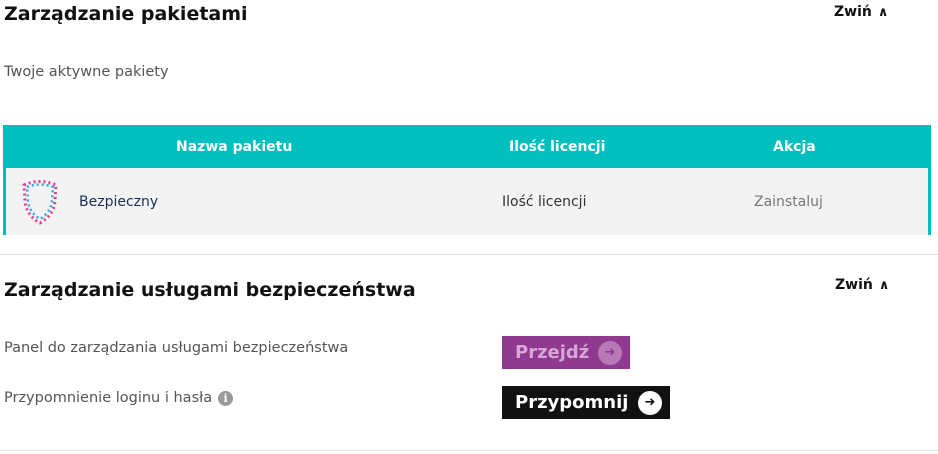  I want to click on install-link: Zainstaluj, so click(788, 202).